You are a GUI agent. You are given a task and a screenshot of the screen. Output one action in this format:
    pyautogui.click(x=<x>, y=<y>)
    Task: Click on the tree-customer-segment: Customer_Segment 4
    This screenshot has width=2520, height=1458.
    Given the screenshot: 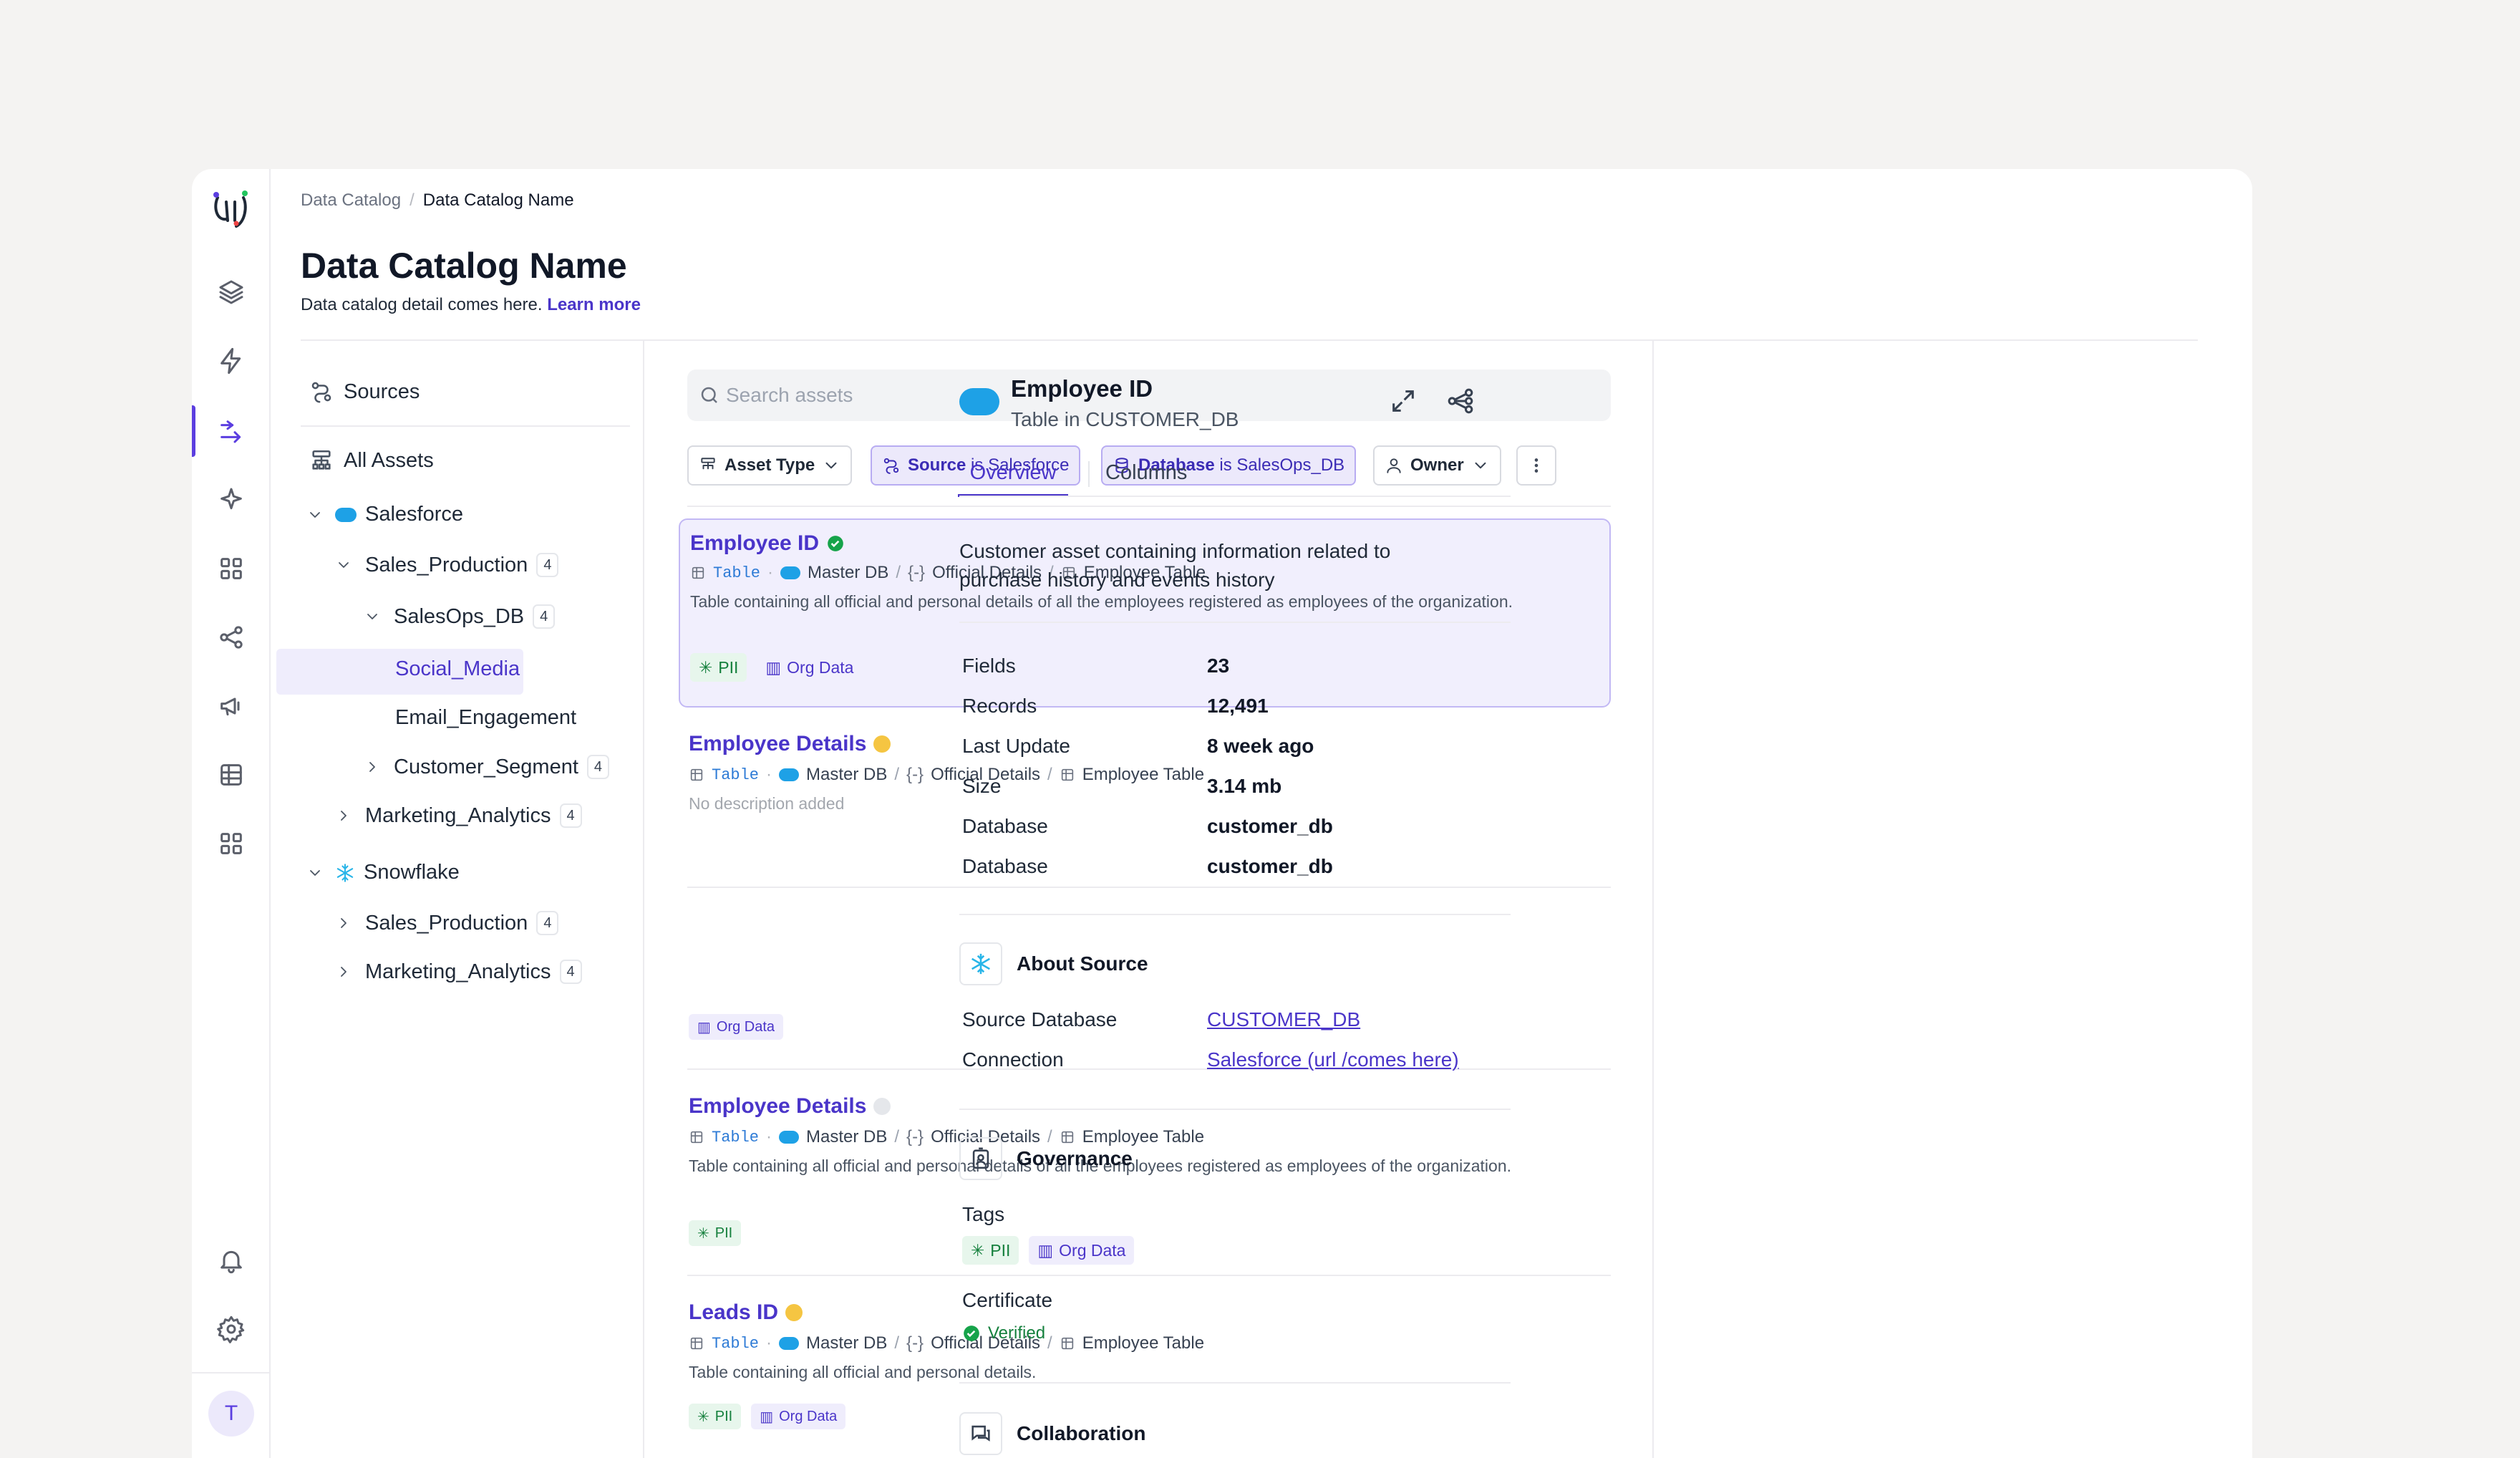 What is the action you would take?
    pyautogui.click(x=487, y=767)
    